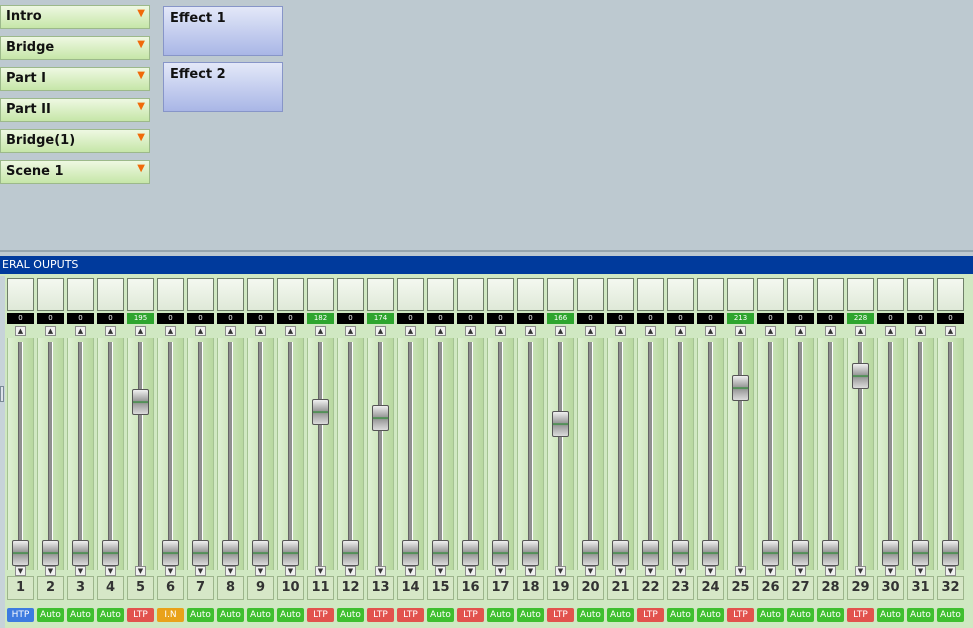 This screenshot has height=628, width=973. What do you see at coordinates (2, 452) in the screenshot?
I see `left-scroll-strip` at bounding box center [2, 452].